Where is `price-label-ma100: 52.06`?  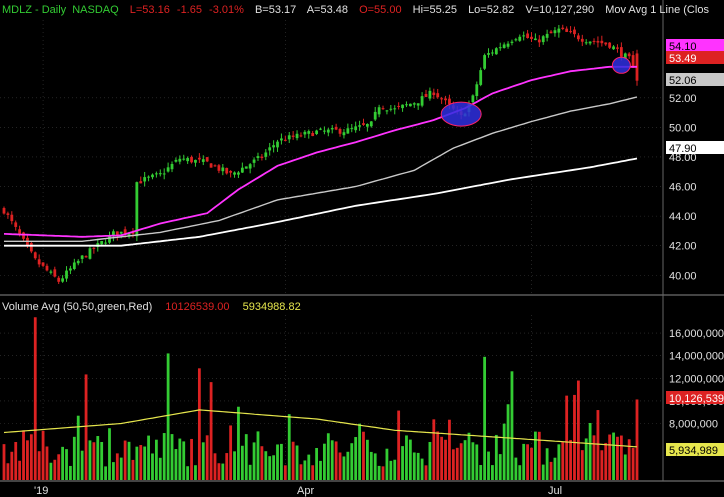 price-label-ma100: 52.06 is located at coordinates (683, 81).